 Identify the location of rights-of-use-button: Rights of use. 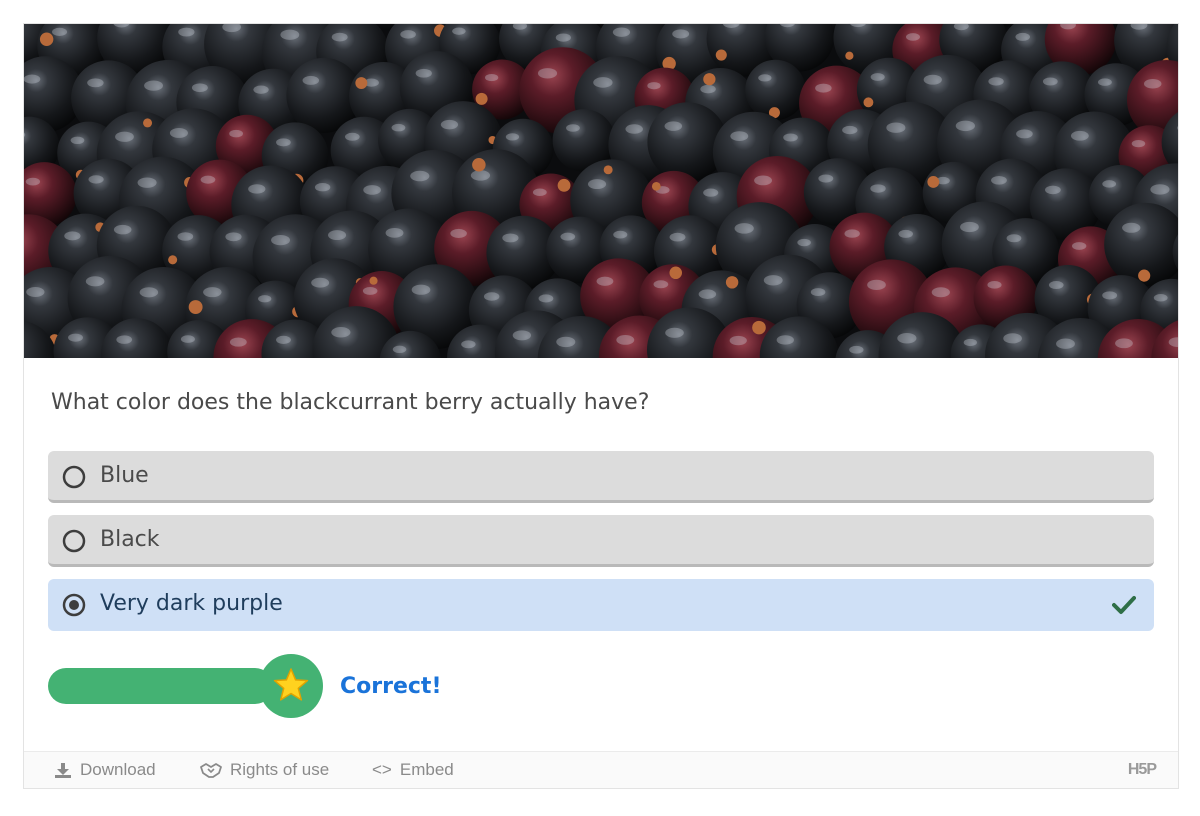
(264, 770).